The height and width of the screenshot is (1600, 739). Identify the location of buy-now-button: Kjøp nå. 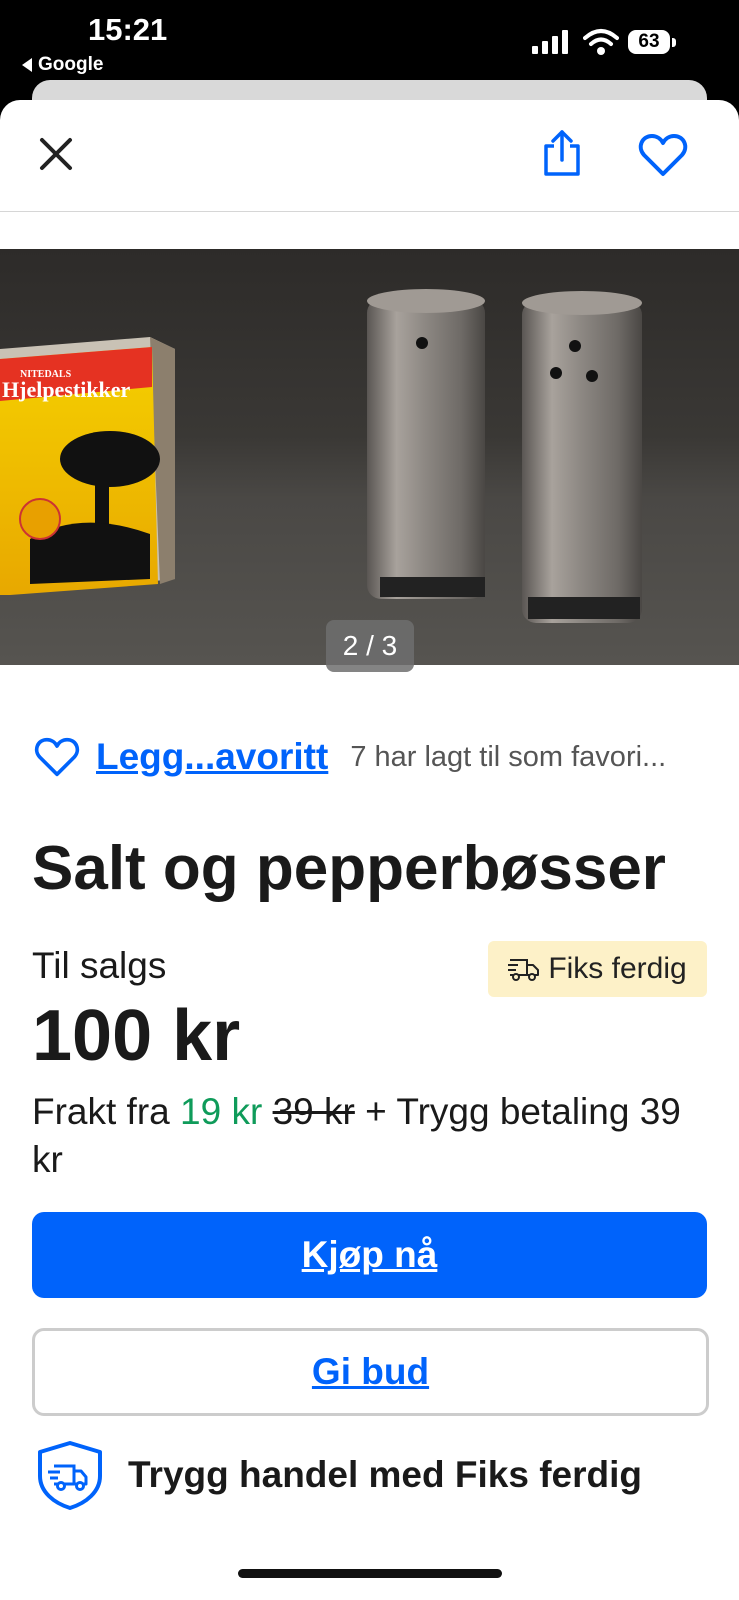
(369, 1255).